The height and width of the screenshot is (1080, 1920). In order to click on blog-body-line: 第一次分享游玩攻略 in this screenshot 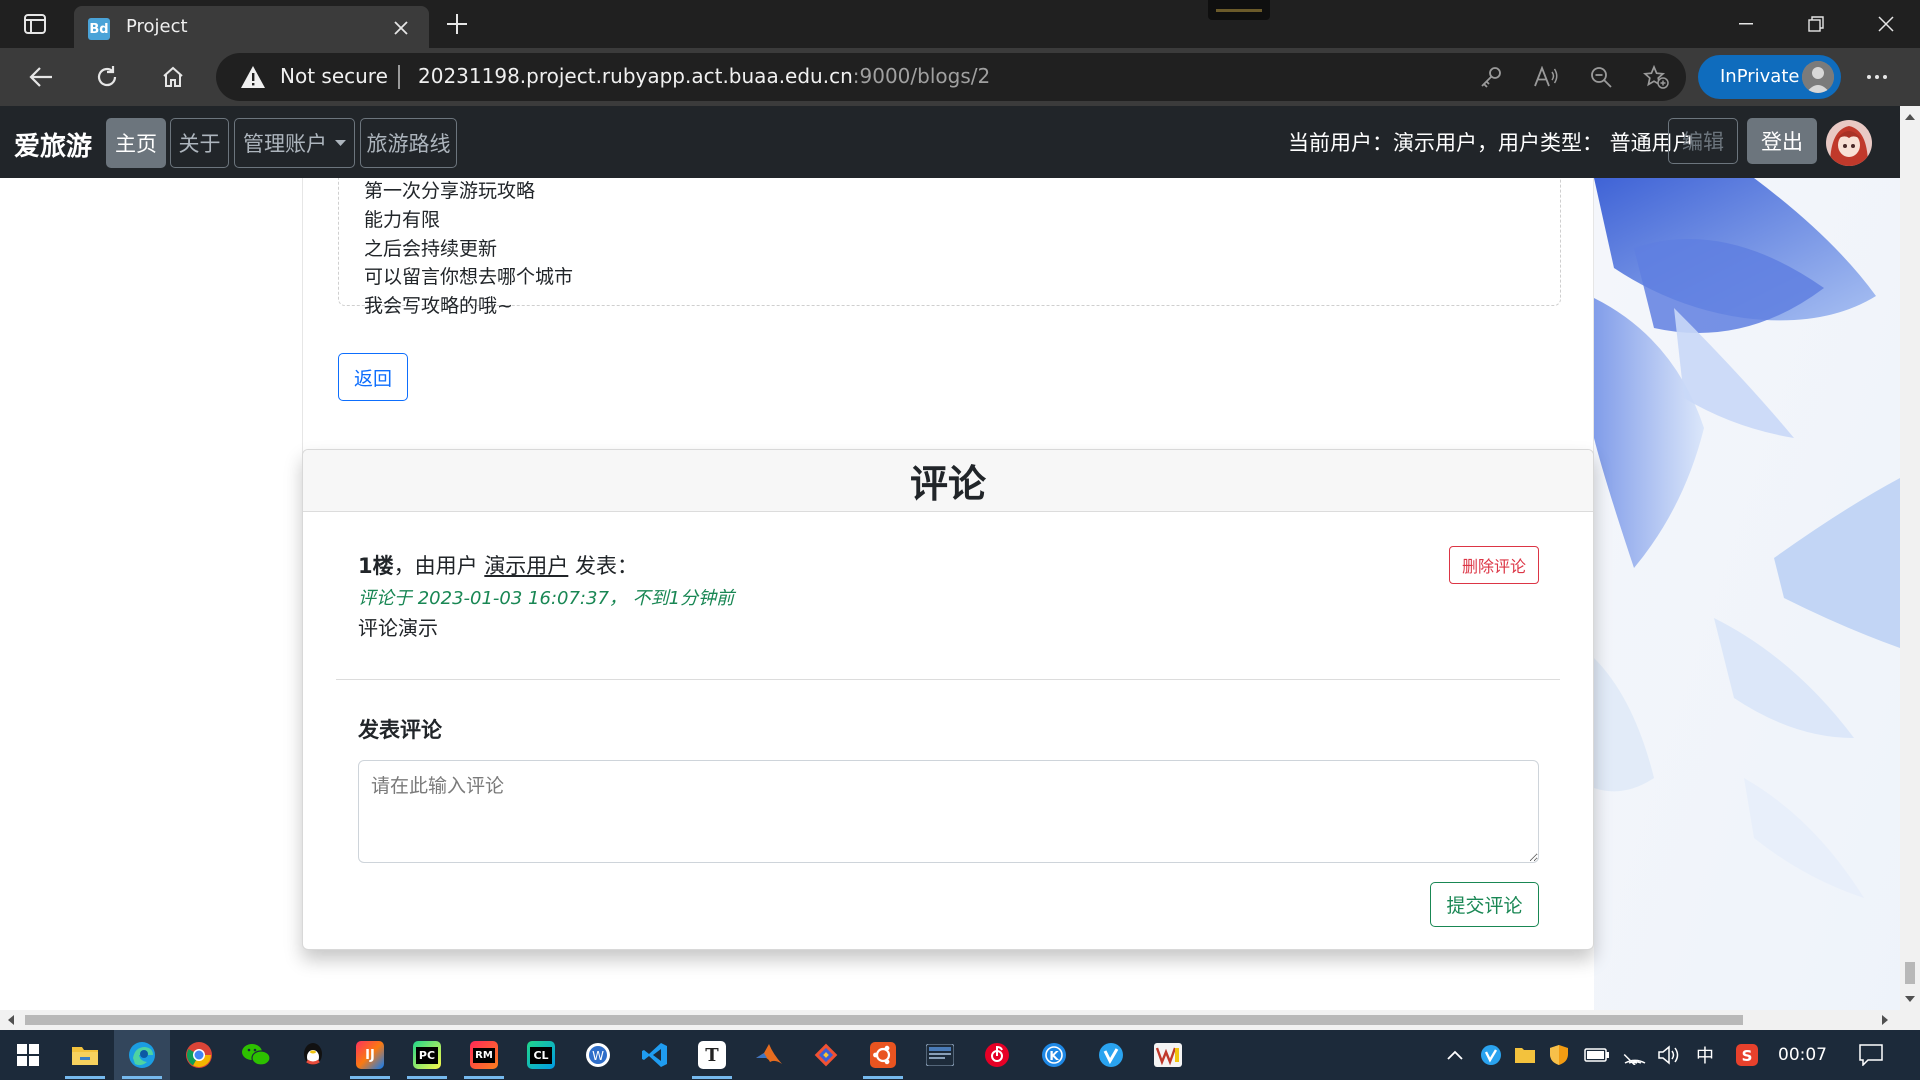, I will do `click(450, 191)`.